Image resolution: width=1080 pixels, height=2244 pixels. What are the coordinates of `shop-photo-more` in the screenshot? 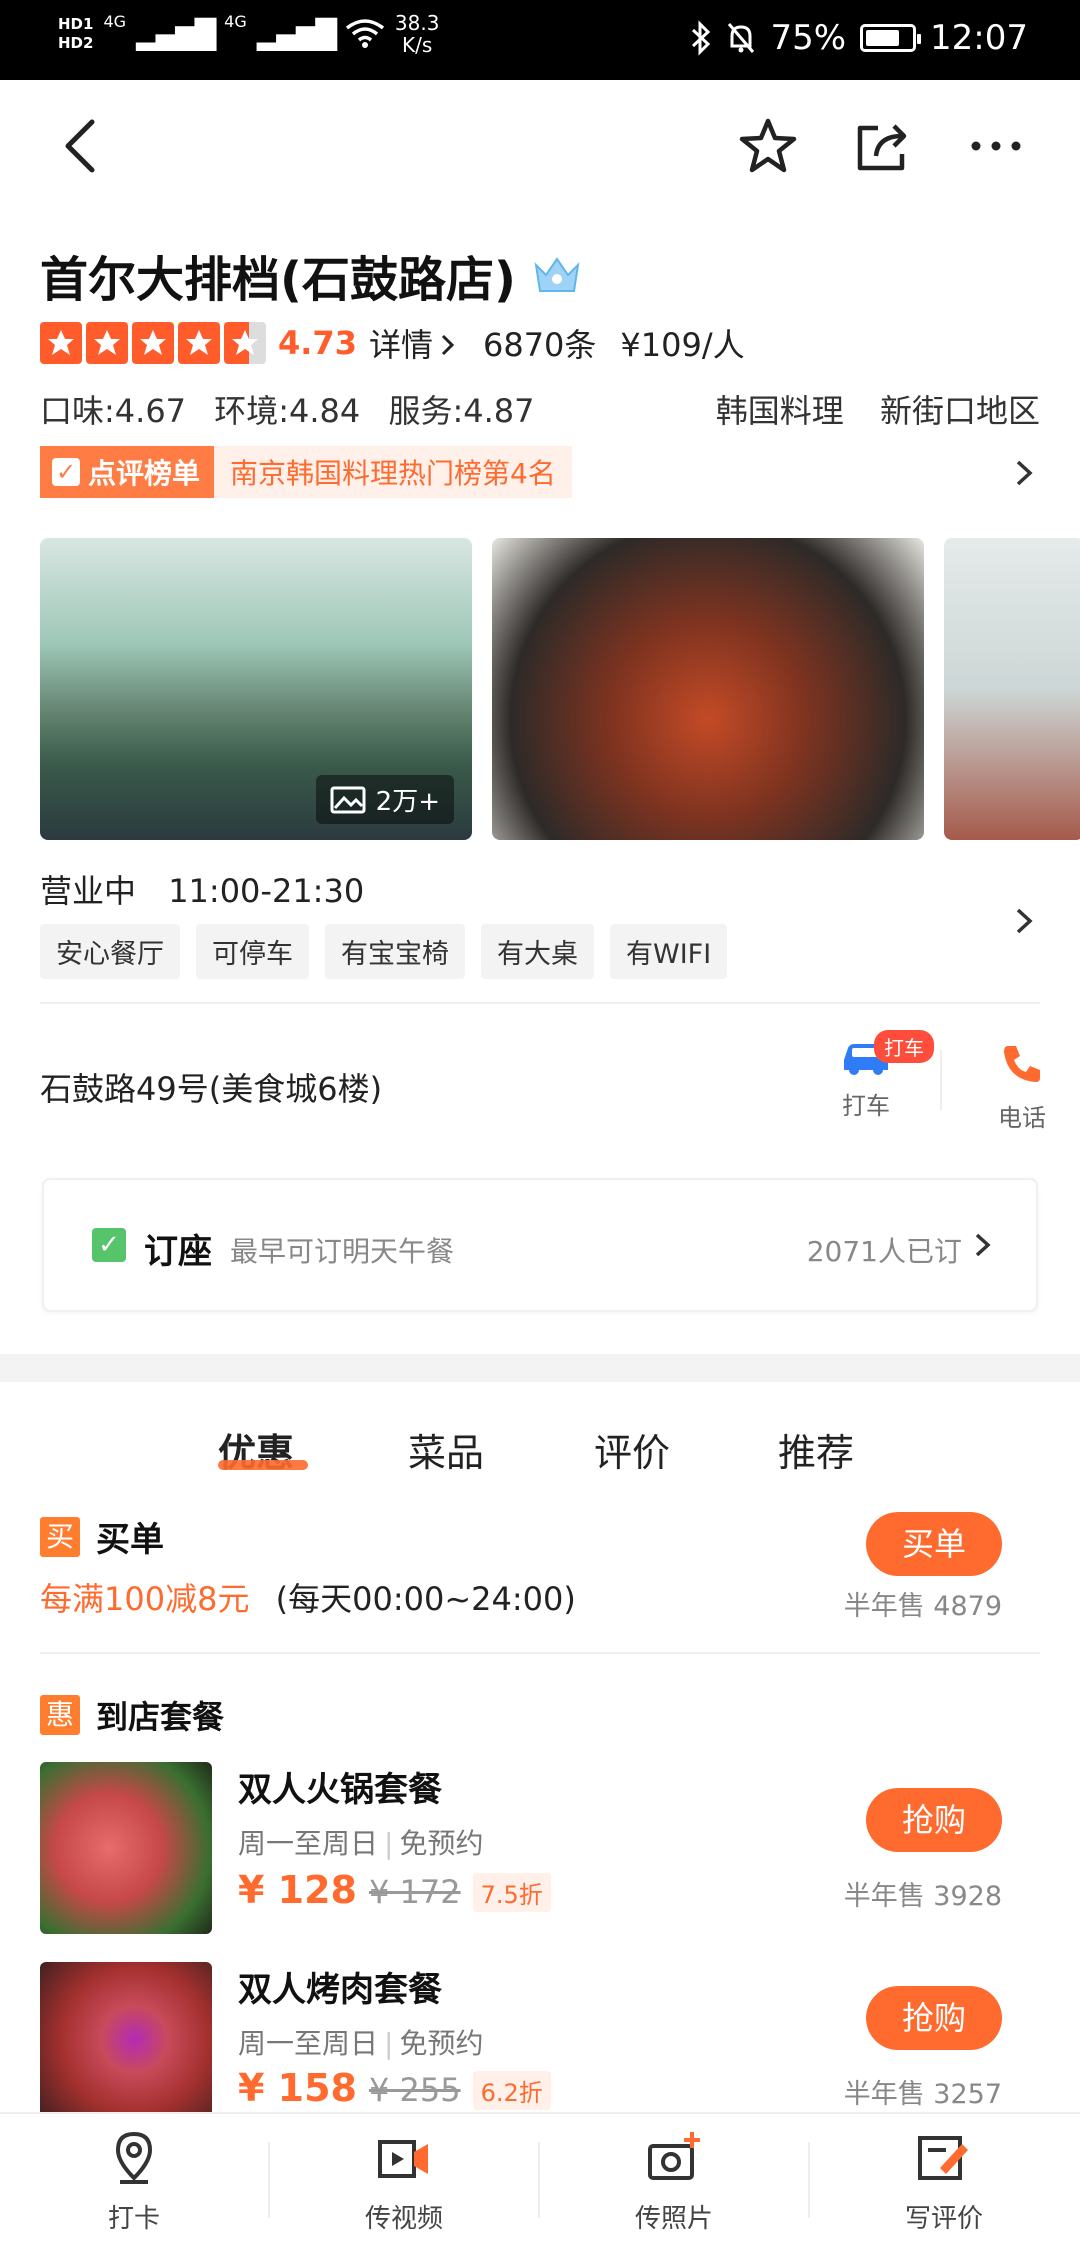 It's located at (1012, 689).